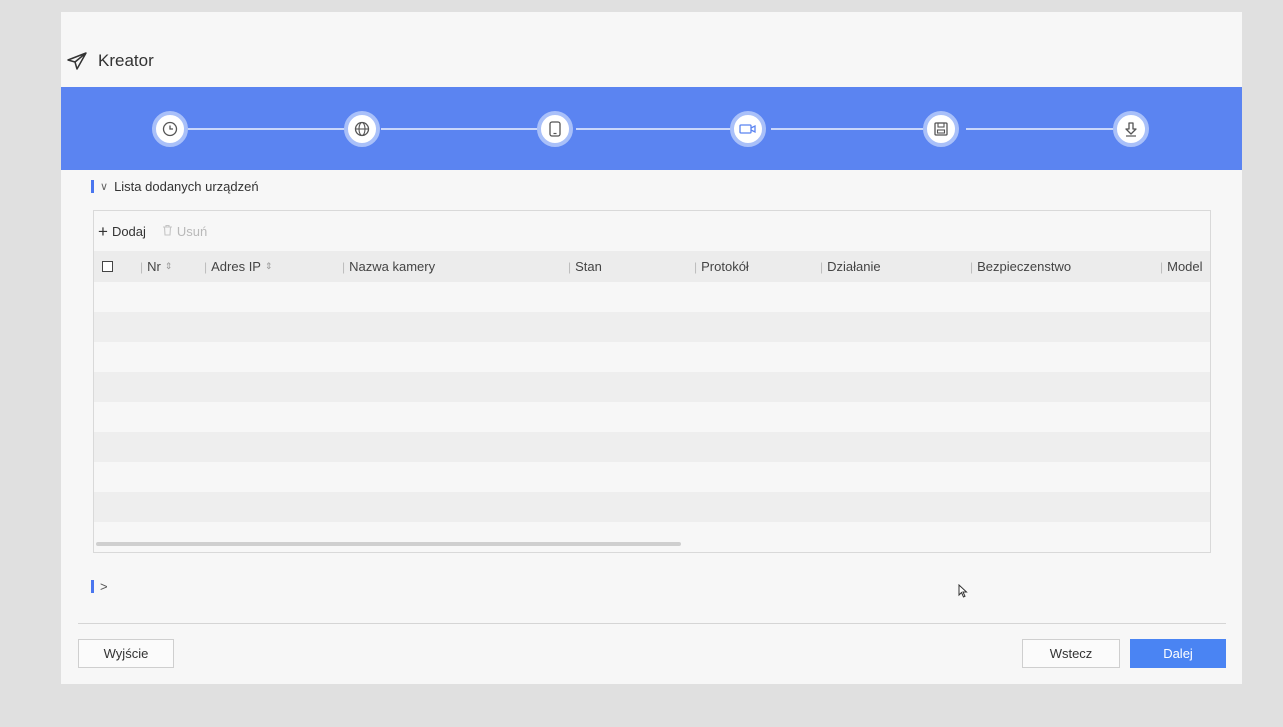 Image resolution: width=1283 pixels, height=727 pixels. Describe the element at coordinates (126, 60) in the screenshot. I see `page-title: Kreator` at that location.